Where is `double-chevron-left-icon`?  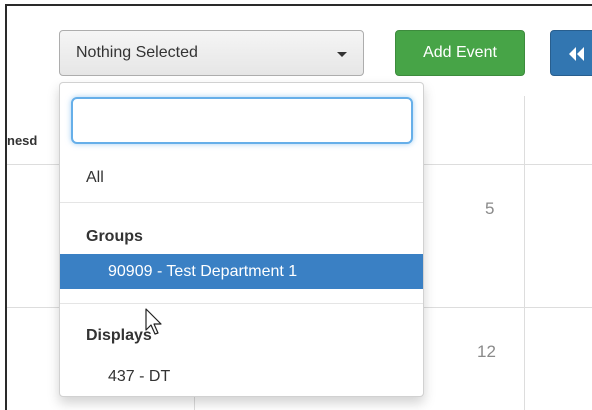 double-chevron-left-icon is located at coordinates (576, 54).